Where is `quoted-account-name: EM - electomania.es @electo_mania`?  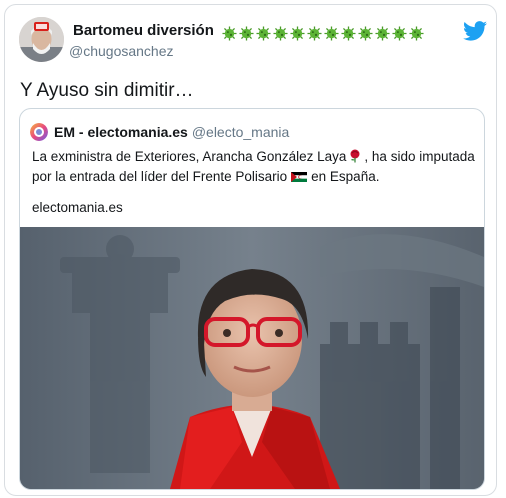 quoted-account-name: EM - electomania.es @electo_mania is located at coordinates (171, 132).